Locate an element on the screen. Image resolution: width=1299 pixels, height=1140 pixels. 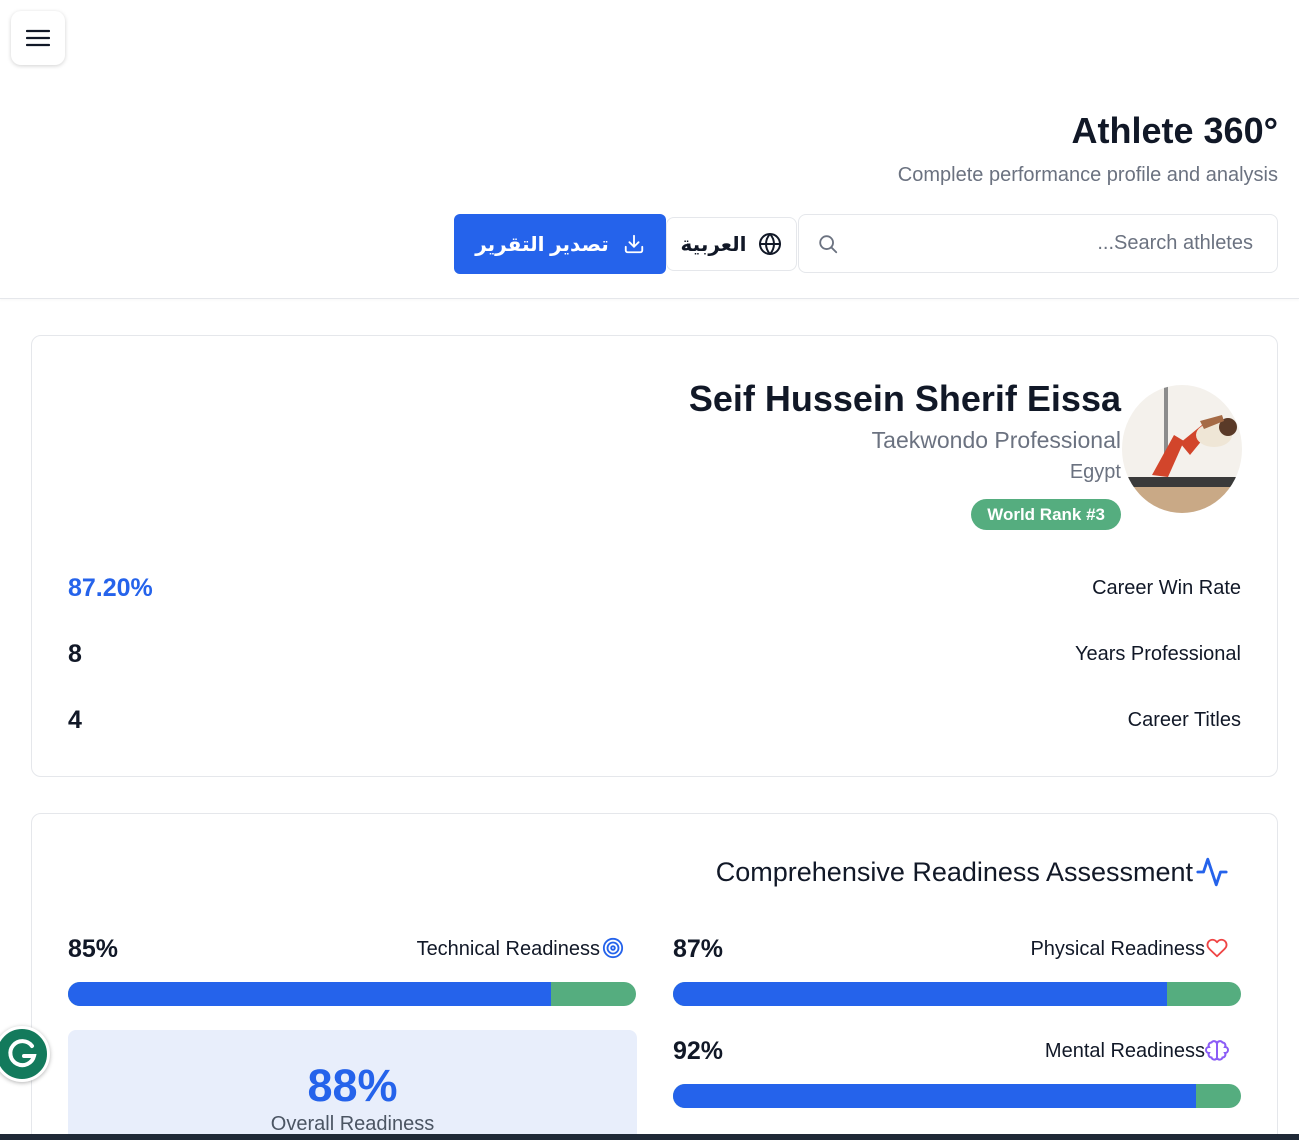
stat-value: 8 is located at coordinates (75, 654).